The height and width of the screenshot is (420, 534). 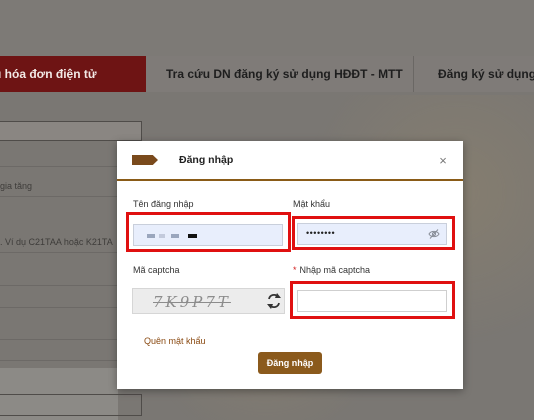 What do you see at coordinates (290, 161) in the screenshot?
I see `modal-header: Đăng nhập ×` at bounding box center [290, 161].